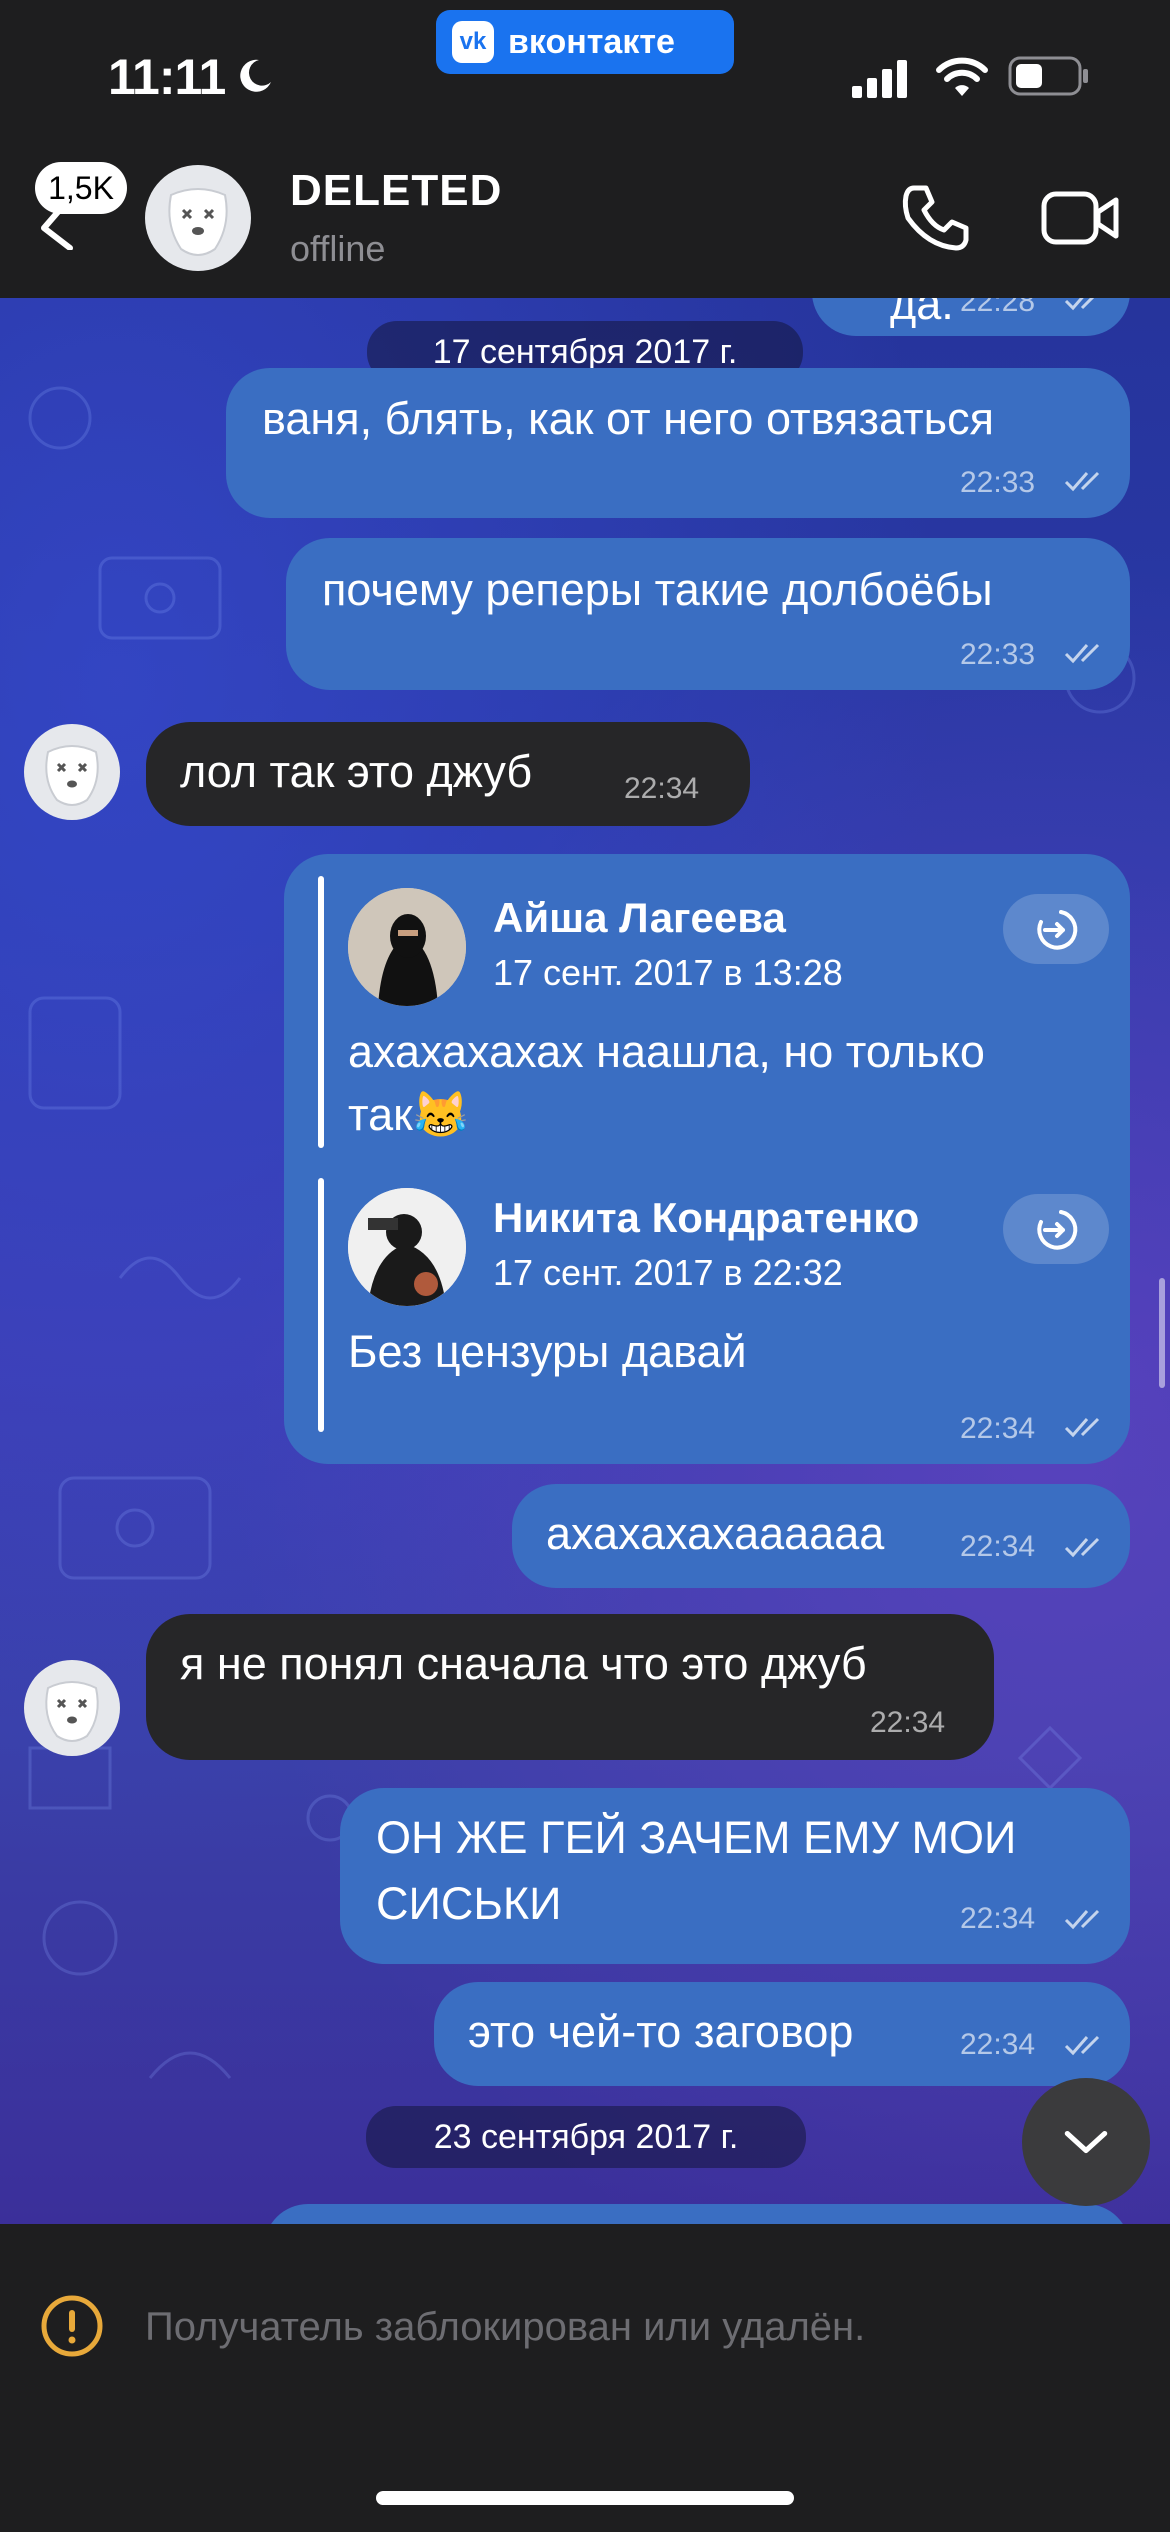  Describe the element at coordinates (591, 41) in the screenshot. I see `vk-badge-label: вконтакте` at that location.